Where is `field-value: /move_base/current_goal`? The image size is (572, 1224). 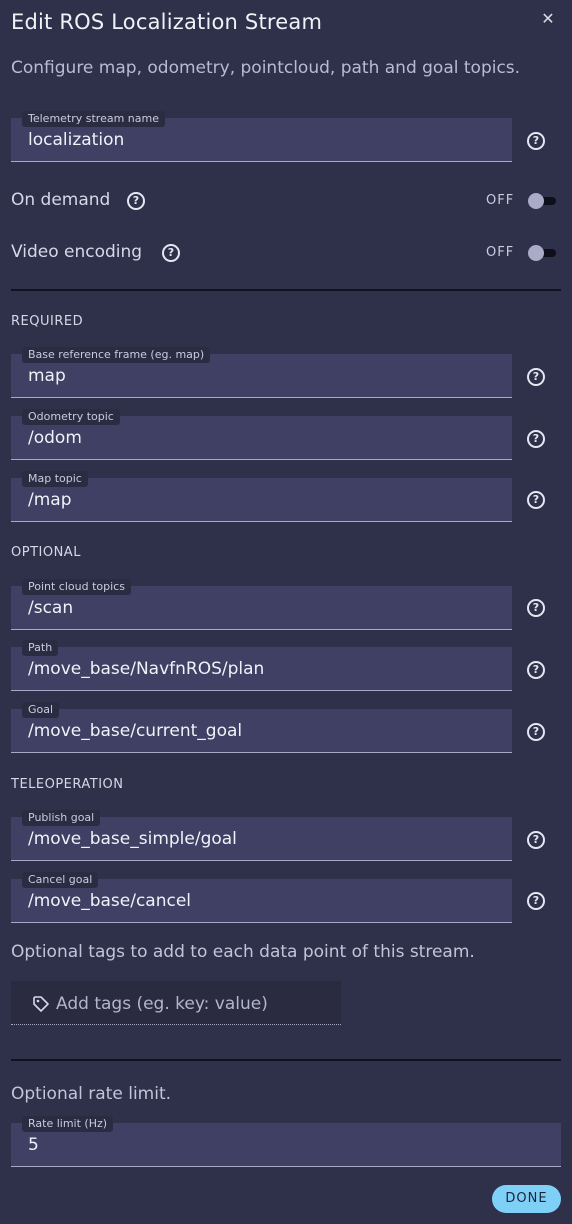
field-value: /move_base/current_goal is located at coordinates (135, 731).